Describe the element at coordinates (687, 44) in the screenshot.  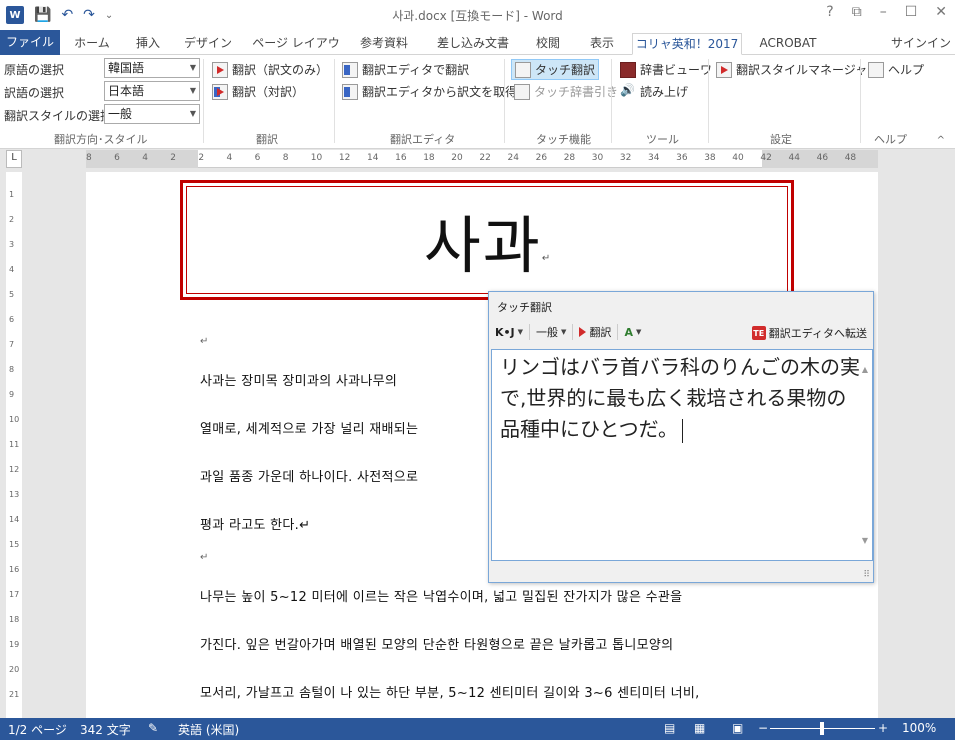
I see `tab-korya-eiwa: コリャ英和！2017` at that location.